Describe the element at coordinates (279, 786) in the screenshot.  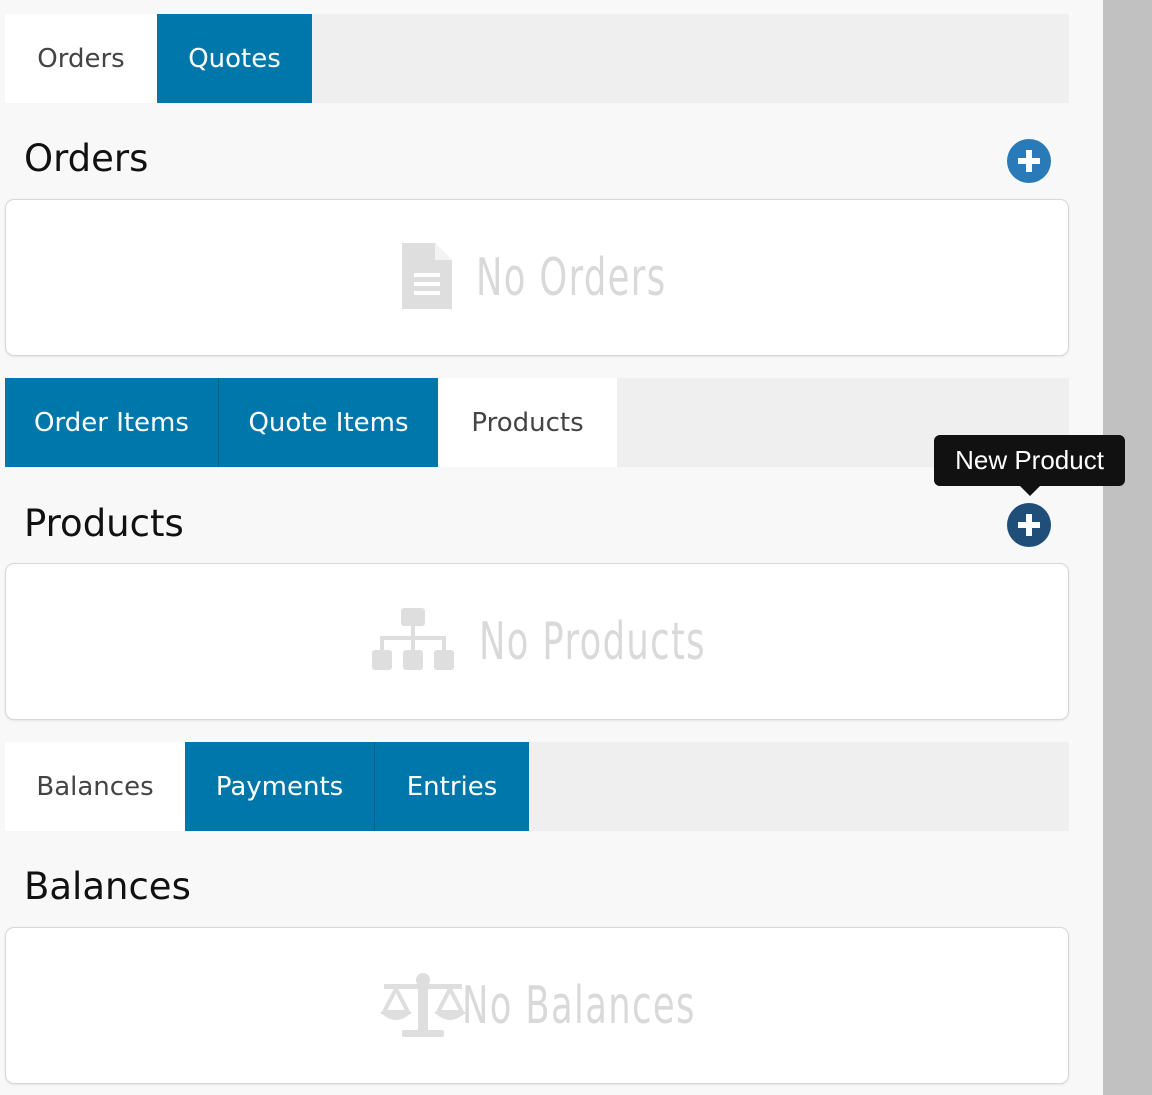
I see `tab-payments: Payments` at that location.